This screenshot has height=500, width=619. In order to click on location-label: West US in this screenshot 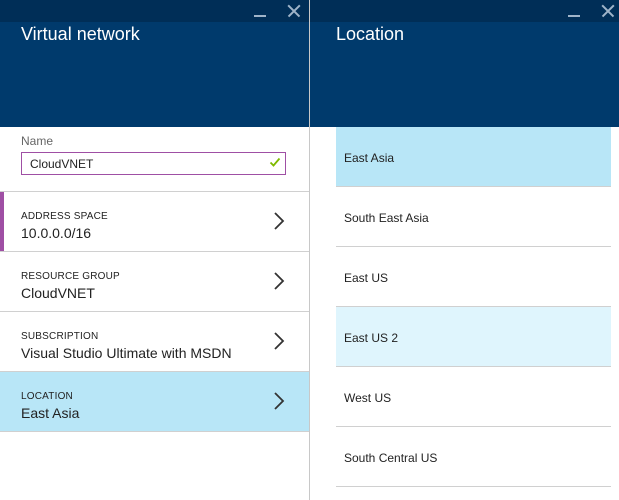, I will do `click(368, 398)`.